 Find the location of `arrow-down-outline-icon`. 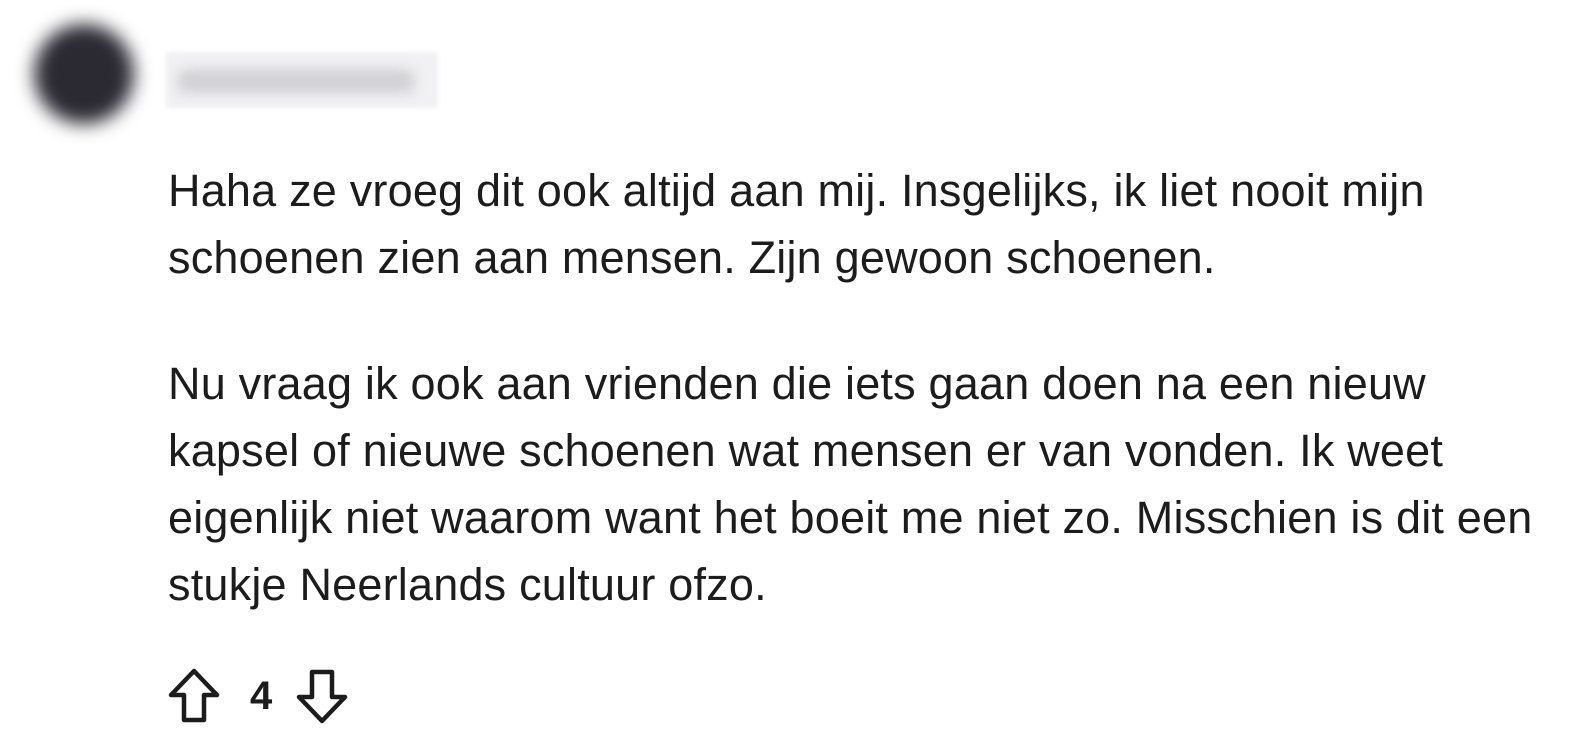

arrow-down-outline-icon is located at coordinates (322, 696).